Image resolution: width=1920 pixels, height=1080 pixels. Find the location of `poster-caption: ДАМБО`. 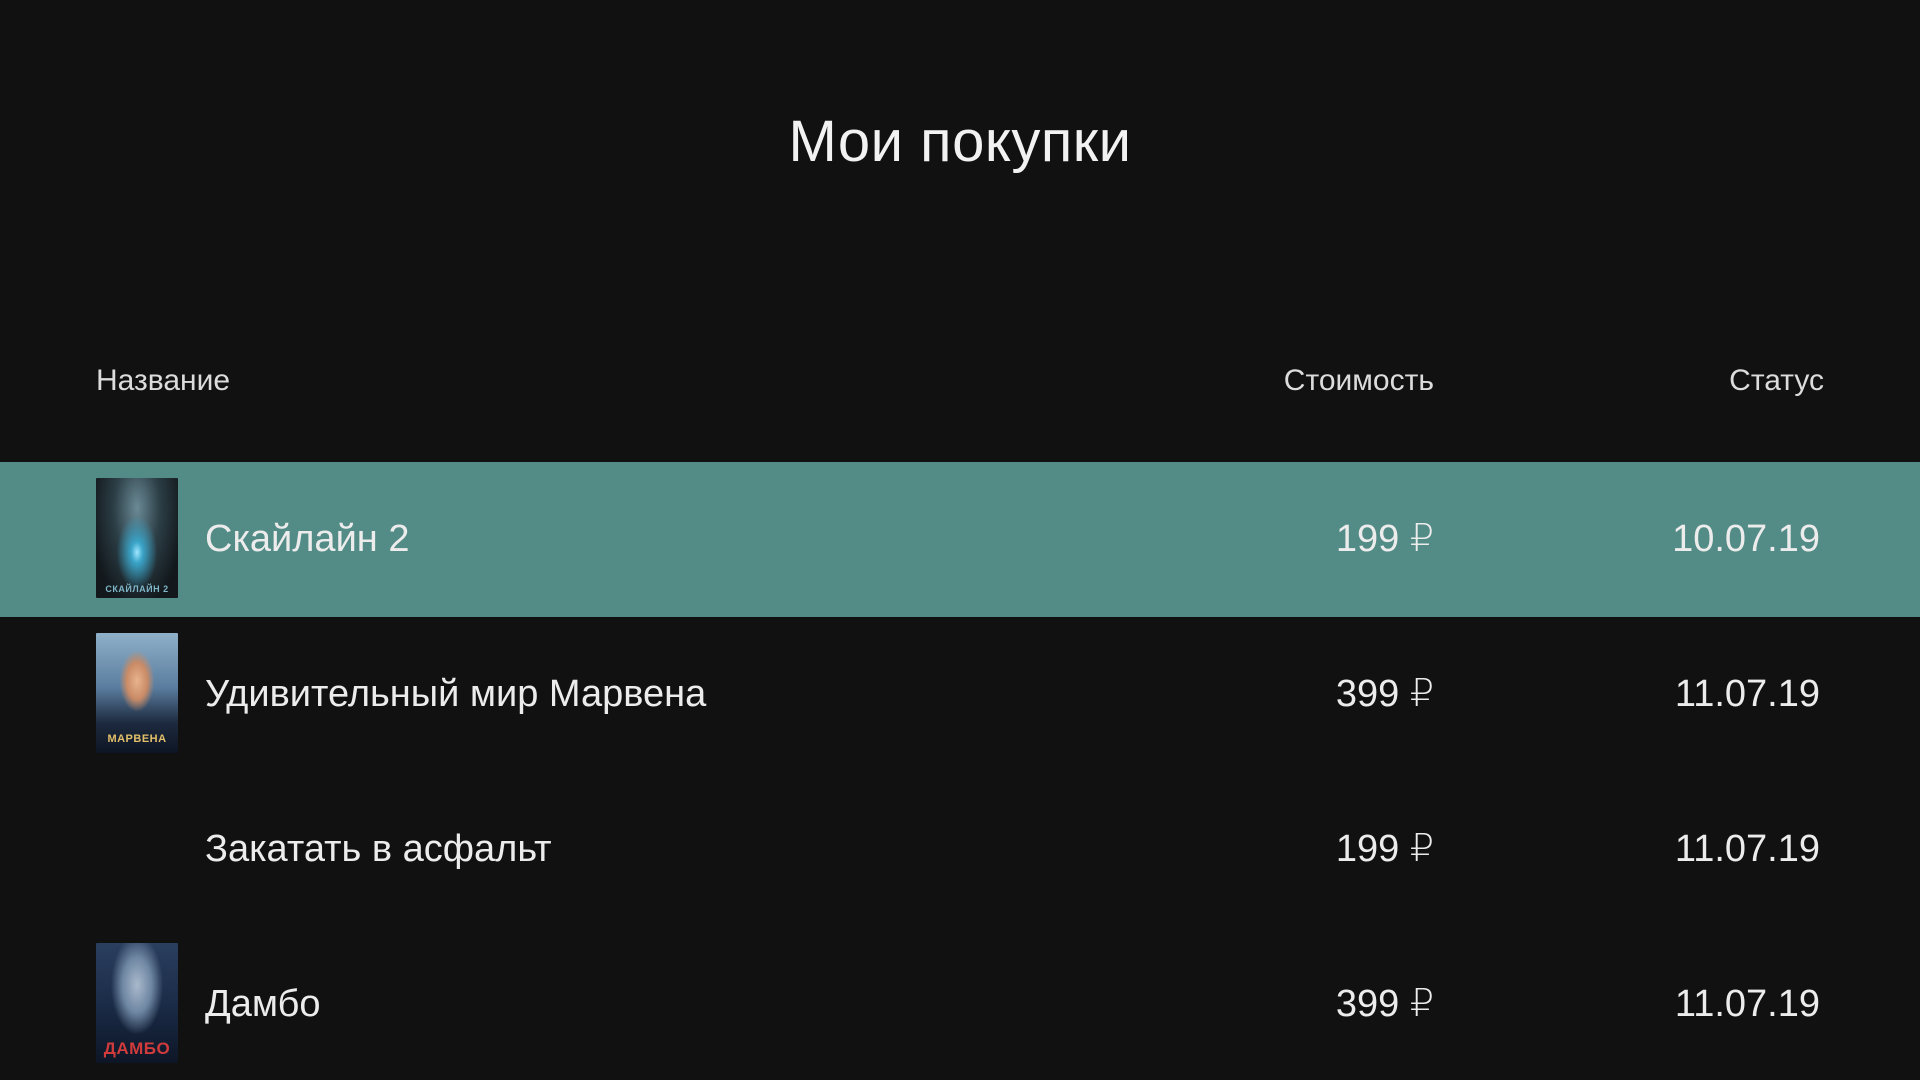

poster-caption: ДАМБО is located at coordinates (137, 1048).